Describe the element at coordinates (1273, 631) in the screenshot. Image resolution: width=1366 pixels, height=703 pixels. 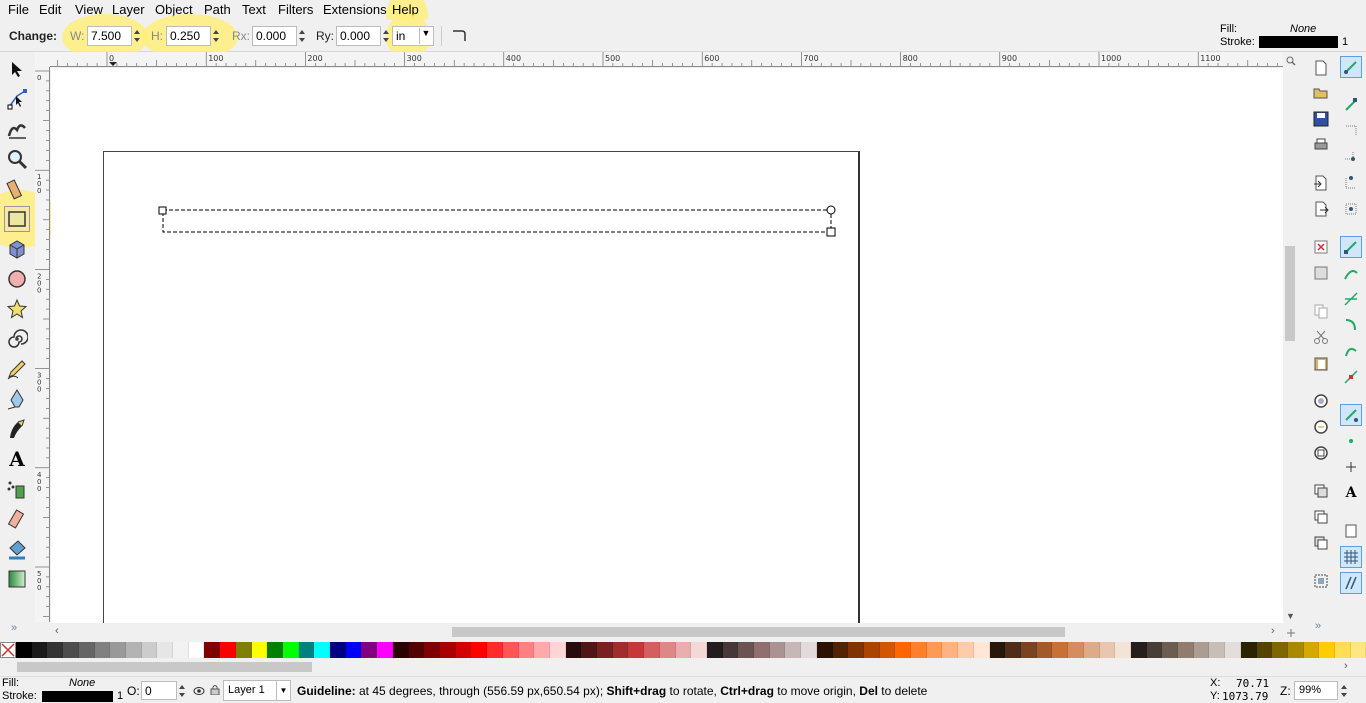
I see `scroll-right-icon: ›` at that location.